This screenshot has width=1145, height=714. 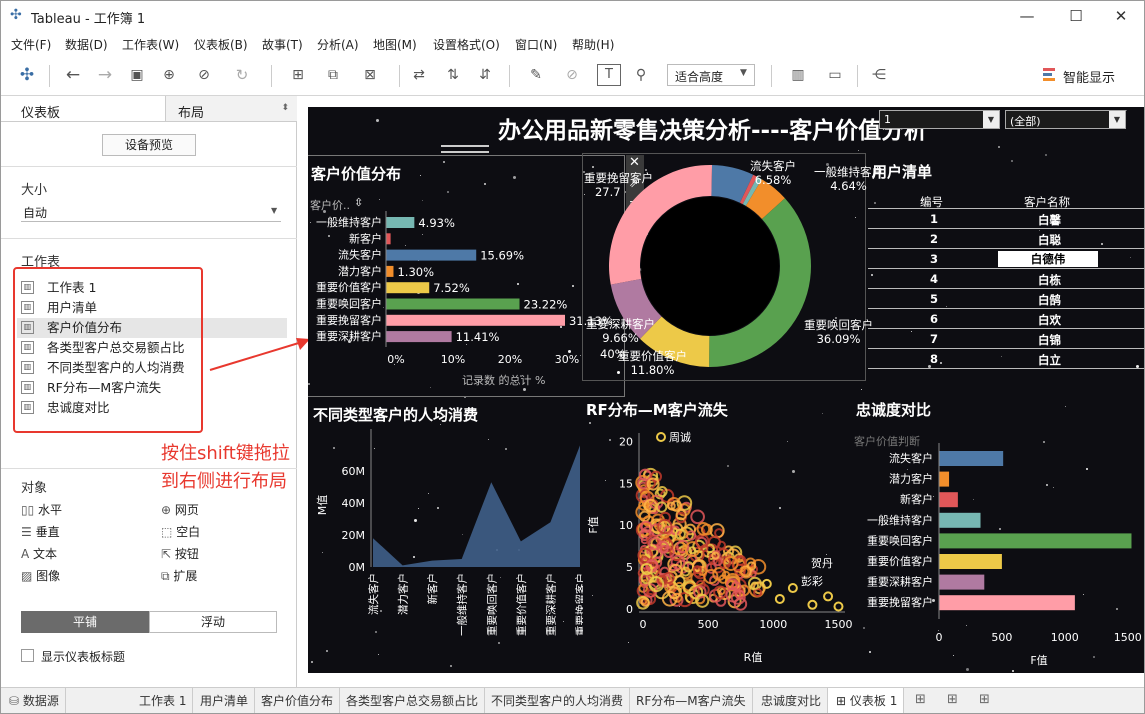 I want to click on tab-loyalty: 忠诚度对比, so click(x=792, y=700).